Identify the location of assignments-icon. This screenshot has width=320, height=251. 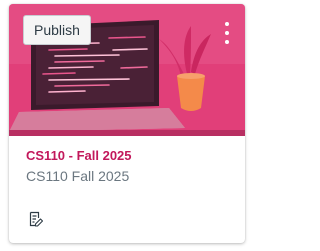
(36, 219).